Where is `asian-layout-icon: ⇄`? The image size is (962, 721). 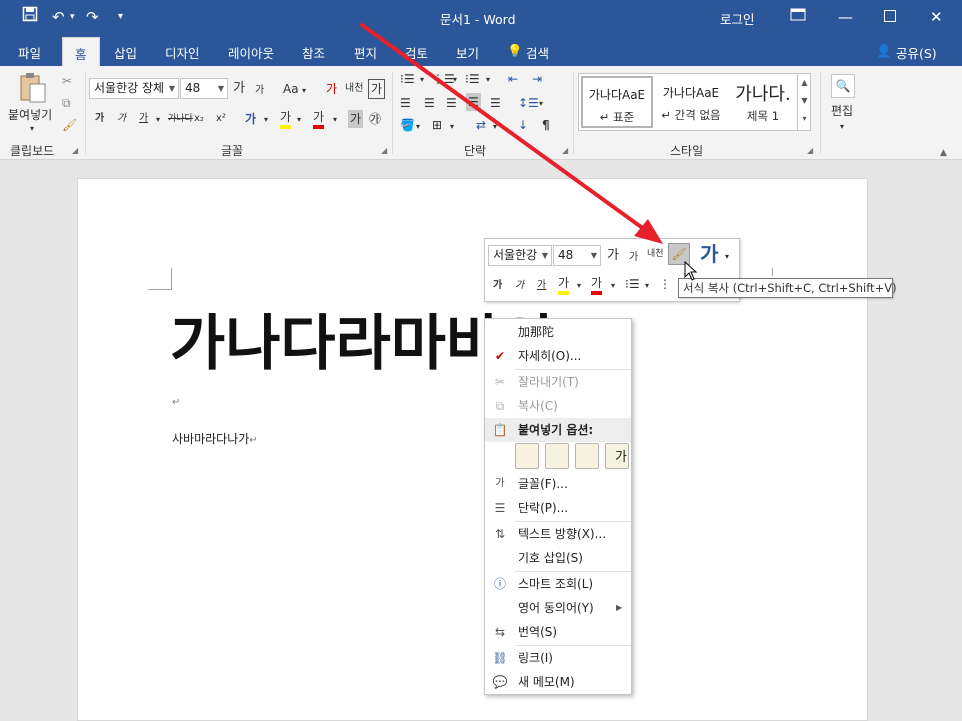 asian-layout-icon: ⇄ is located at coordinates (481, 125).